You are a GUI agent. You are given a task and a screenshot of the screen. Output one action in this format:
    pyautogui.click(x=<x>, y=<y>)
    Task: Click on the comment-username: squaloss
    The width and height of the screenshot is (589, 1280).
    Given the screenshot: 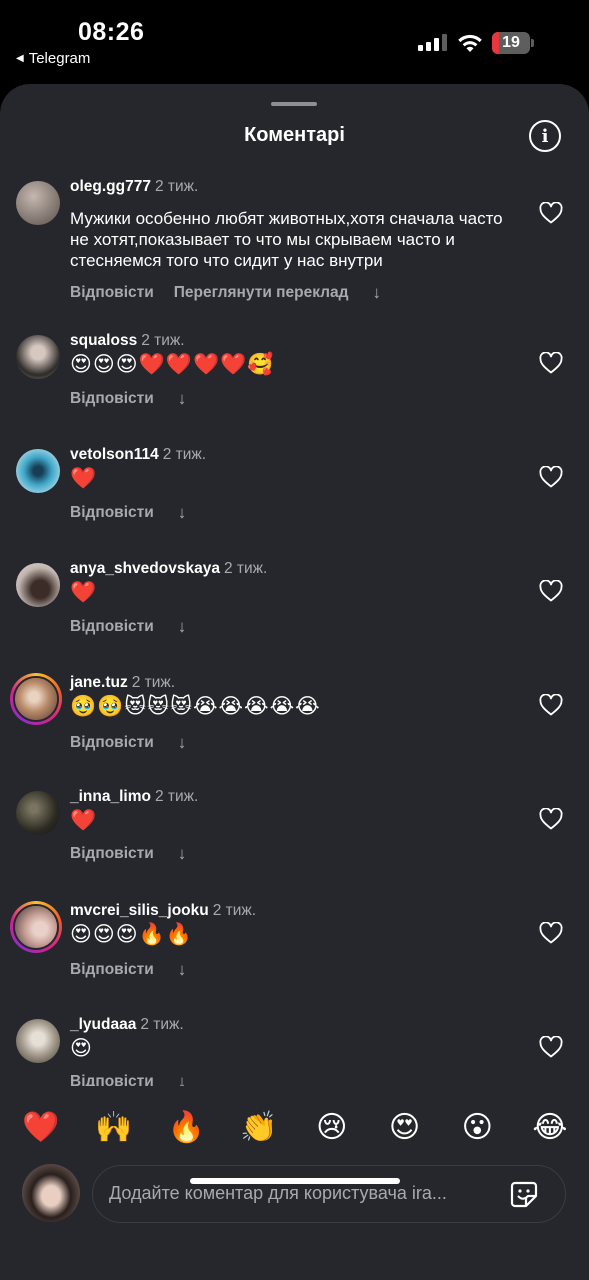 What is the action you would take?
    pyautogui.click(x=103, y=340)
    